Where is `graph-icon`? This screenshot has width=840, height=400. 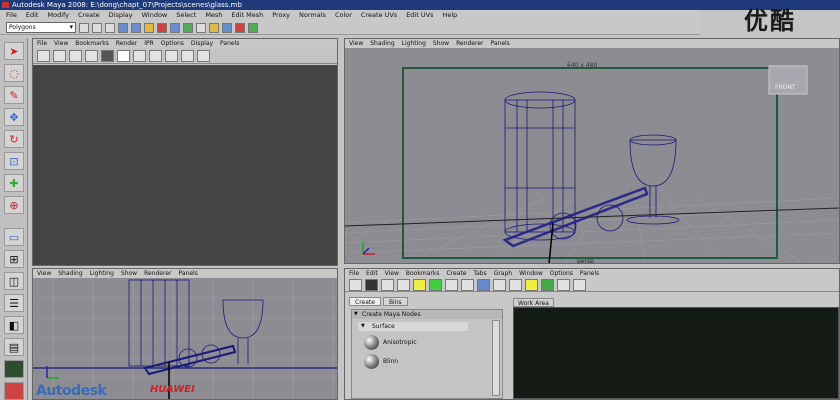
graph-icon is located at coordinates (43, 55).